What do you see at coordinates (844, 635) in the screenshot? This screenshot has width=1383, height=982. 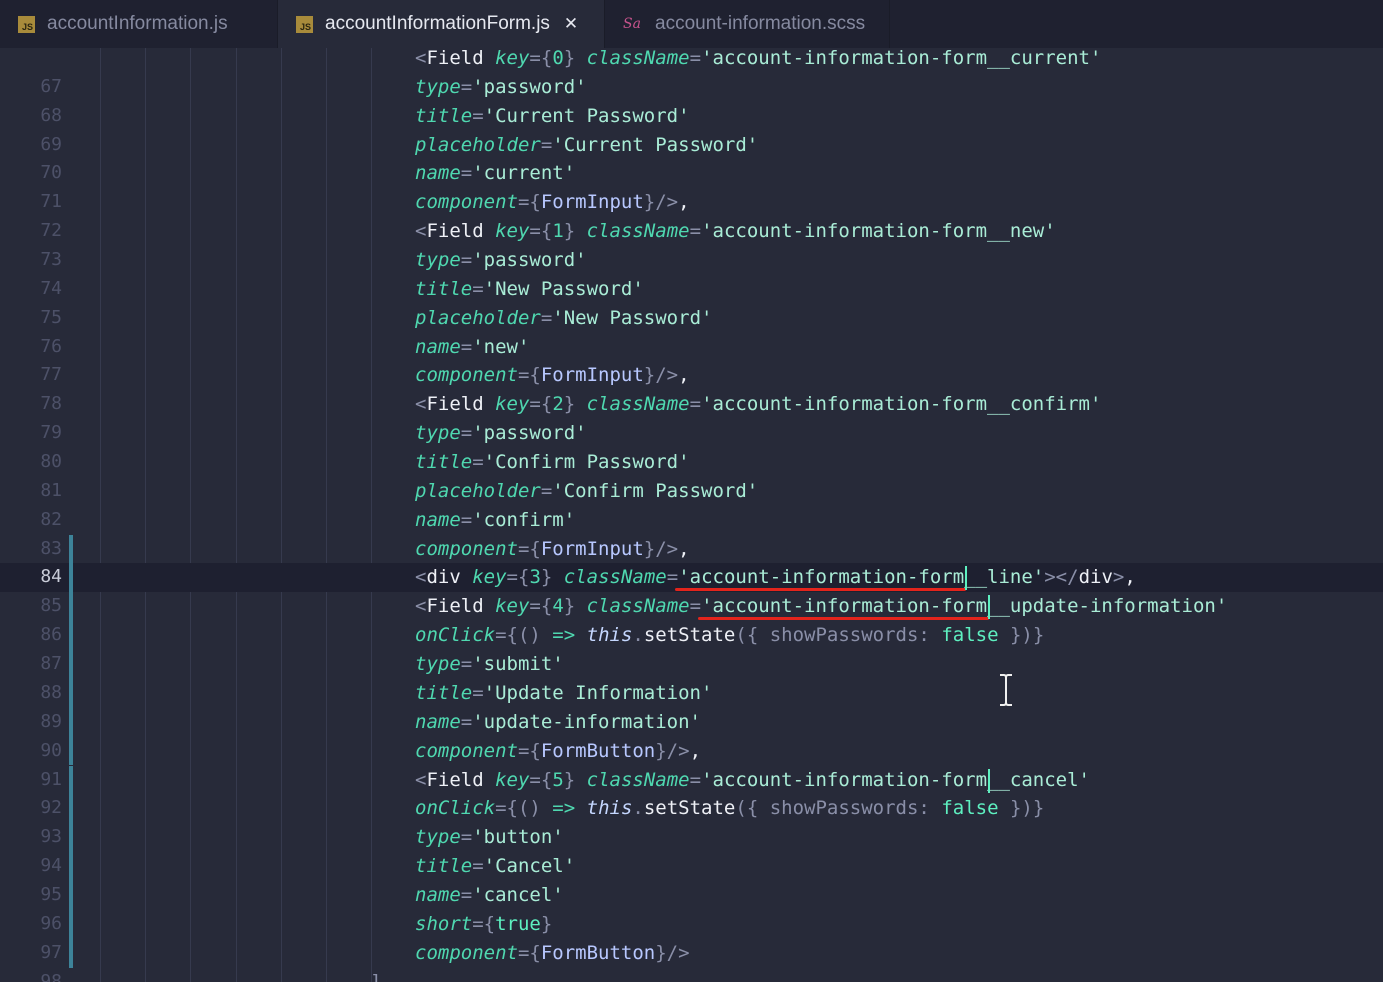 I see `code-token: showPasswords` at bounding box center [844, 635].